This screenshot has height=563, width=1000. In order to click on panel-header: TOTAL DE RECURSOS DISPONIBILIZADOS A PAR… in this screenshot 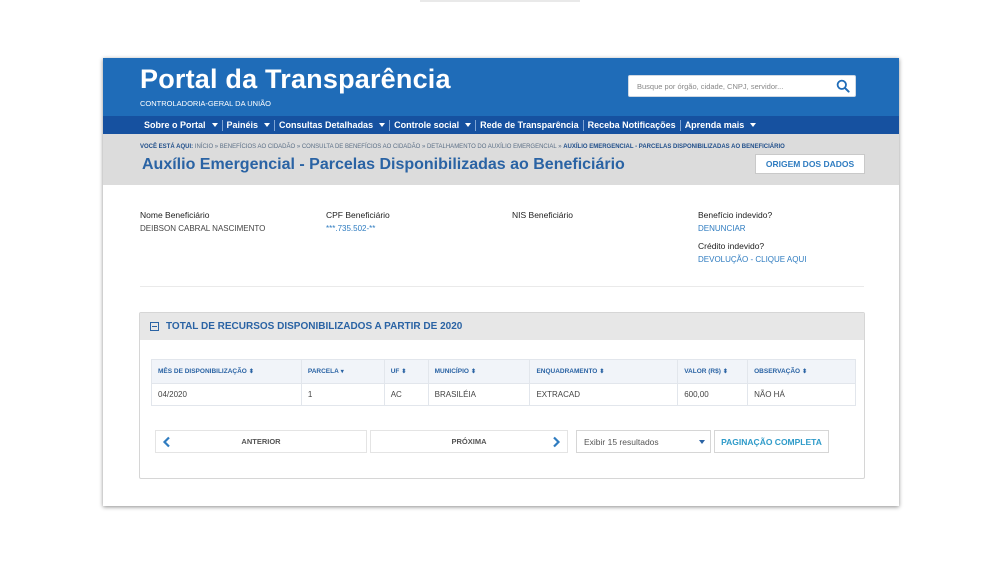, I will do `click(502, 326)`.